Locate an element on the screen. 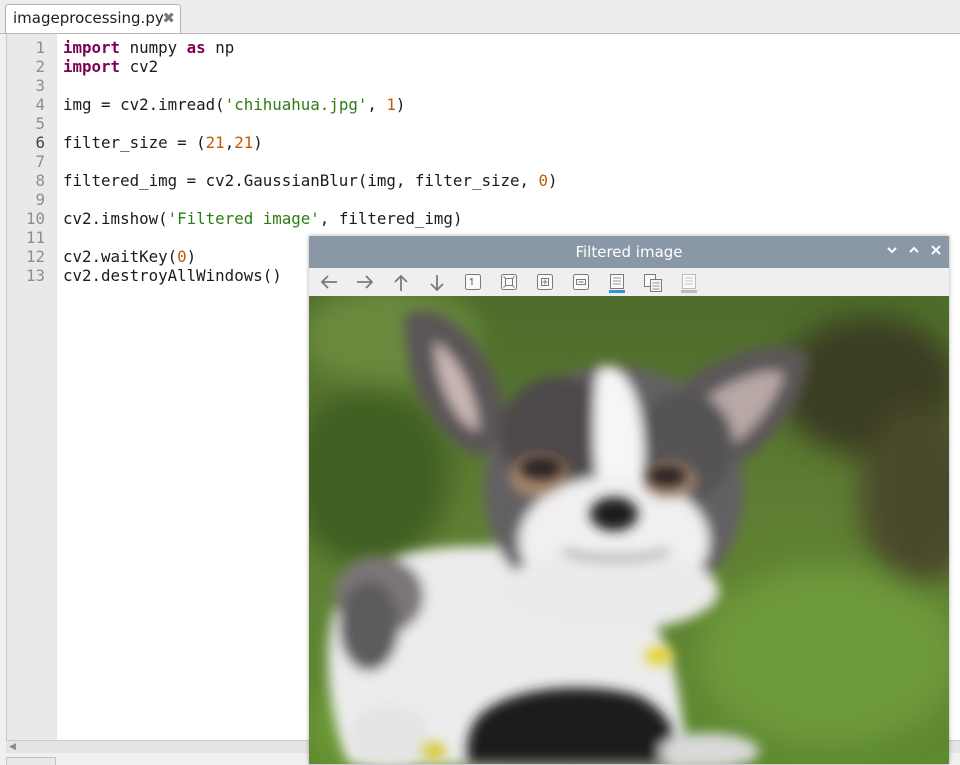  arrow-up-icon is located at coordinates (401, 282).